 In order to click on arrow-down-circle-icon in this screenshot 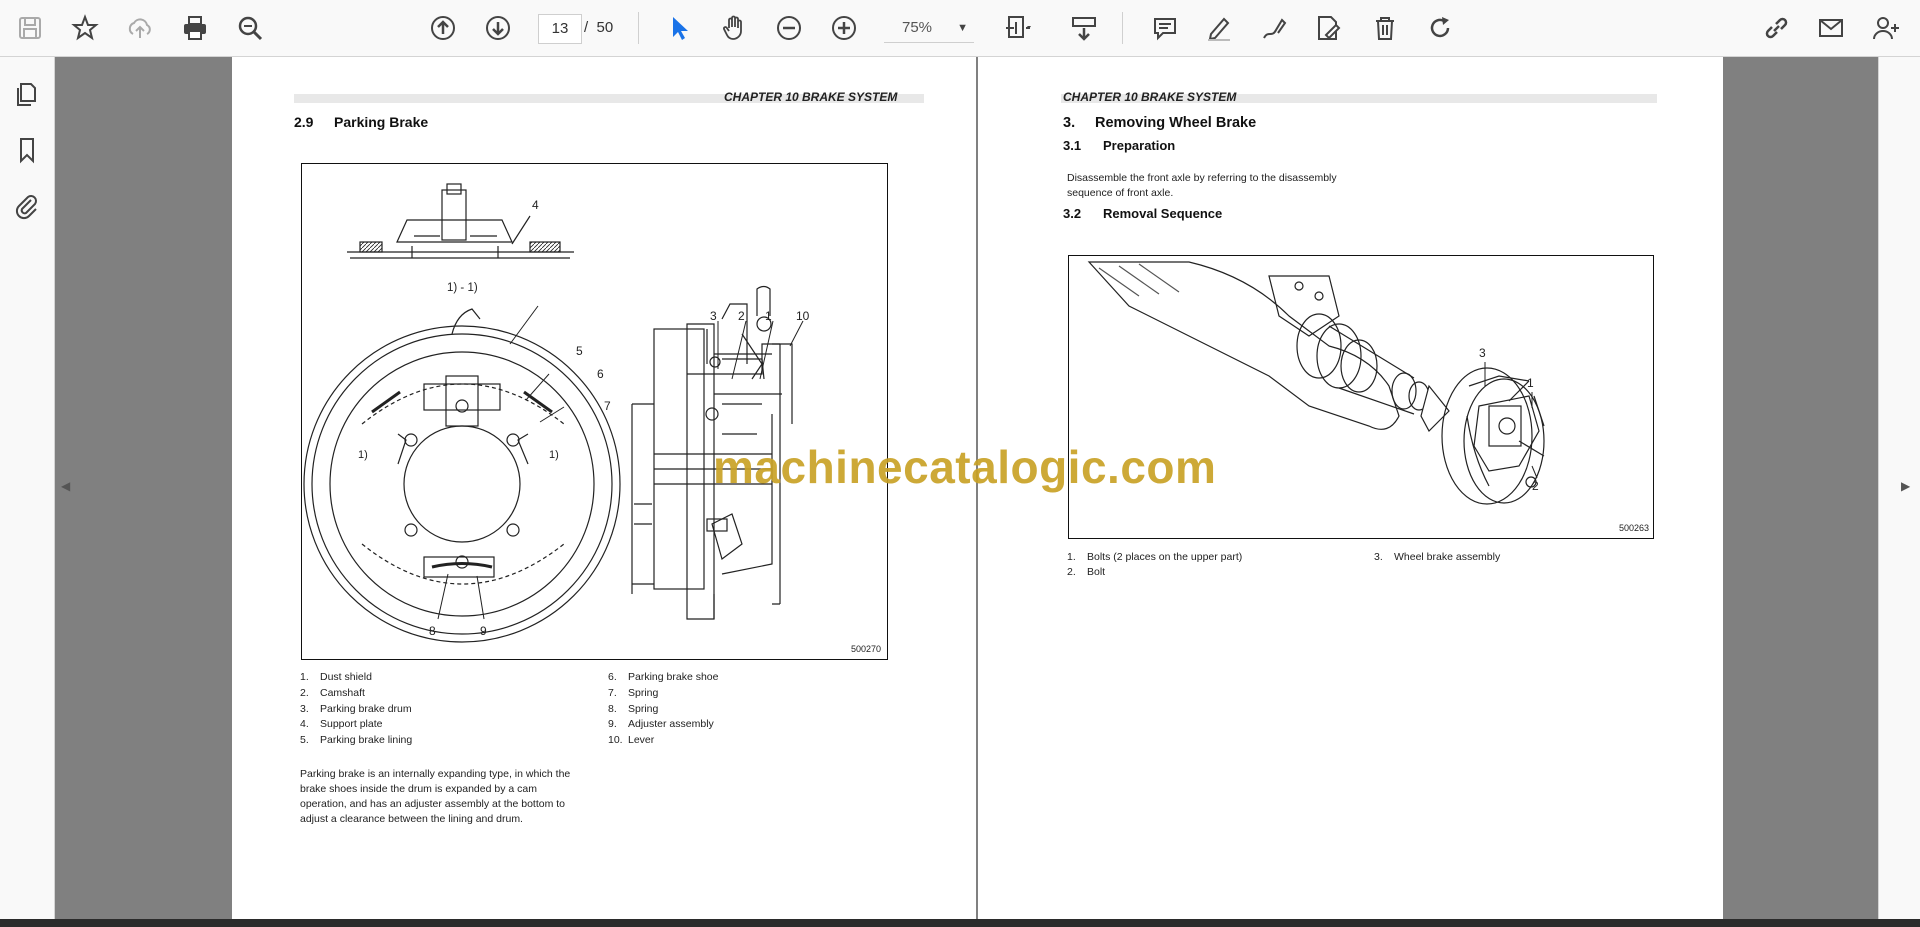, I will do `click(498, 28)`.